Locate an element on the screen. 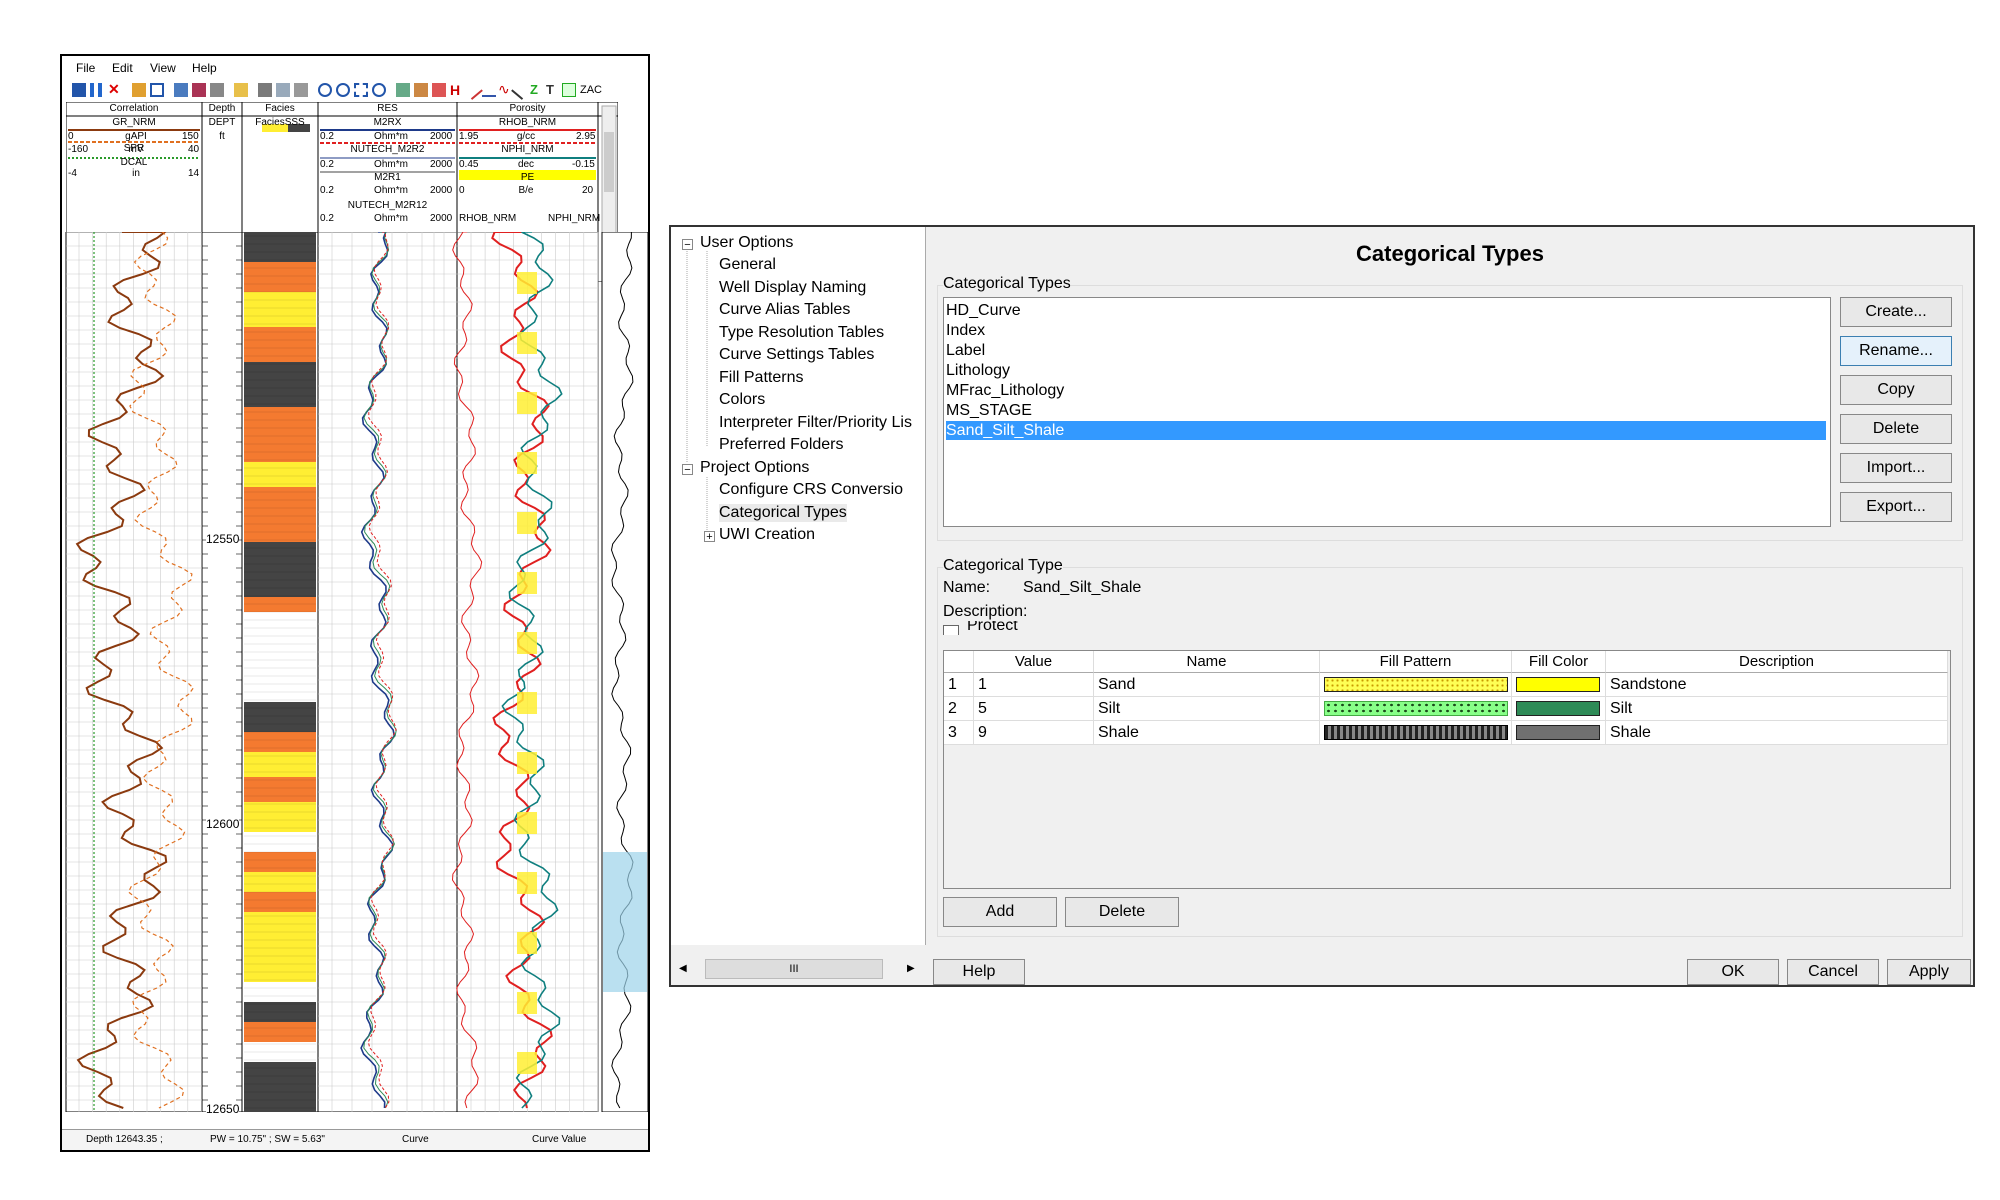 The height and width of the screenshot is (1200, 2000). protect-checkbox-box is located at coordinates (951, 630).